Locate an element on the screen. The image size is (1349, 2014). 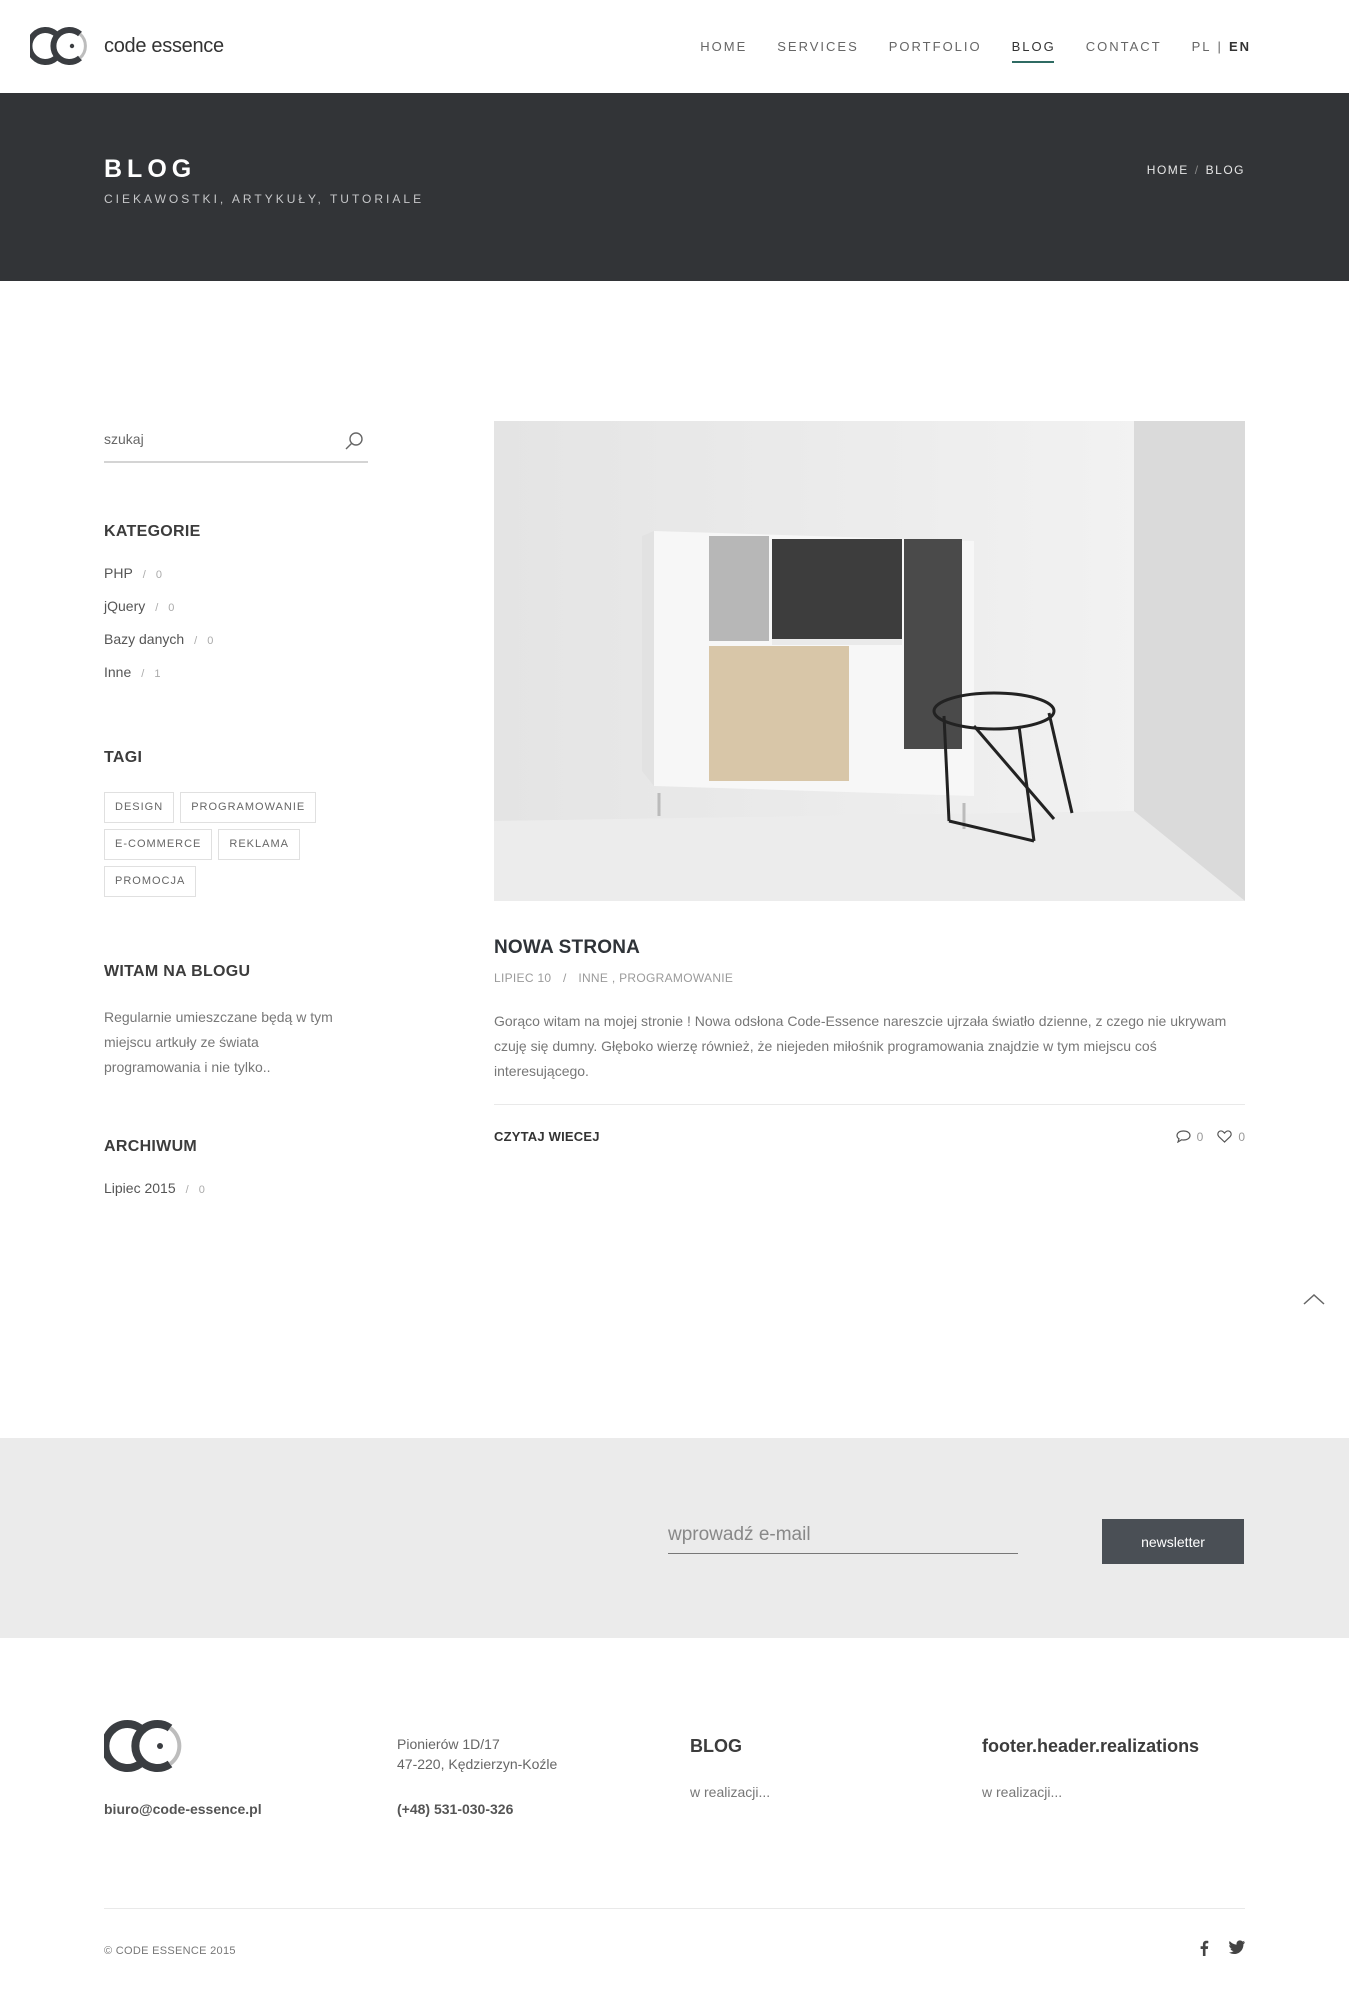
post-title: NOWA STRONA is located at coordinates (869, 948).